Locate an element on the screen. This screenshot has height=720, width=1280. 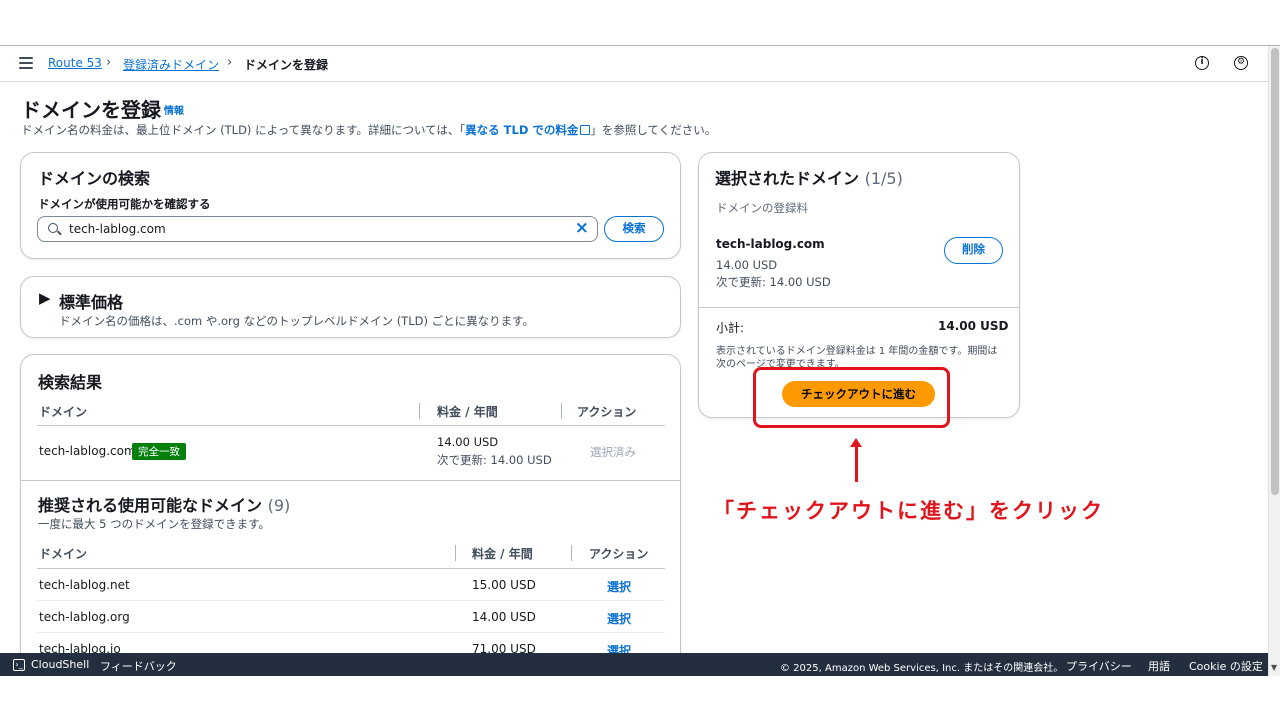
standard-pricing-title: 標準価格 is located at coordinates (91, 301).